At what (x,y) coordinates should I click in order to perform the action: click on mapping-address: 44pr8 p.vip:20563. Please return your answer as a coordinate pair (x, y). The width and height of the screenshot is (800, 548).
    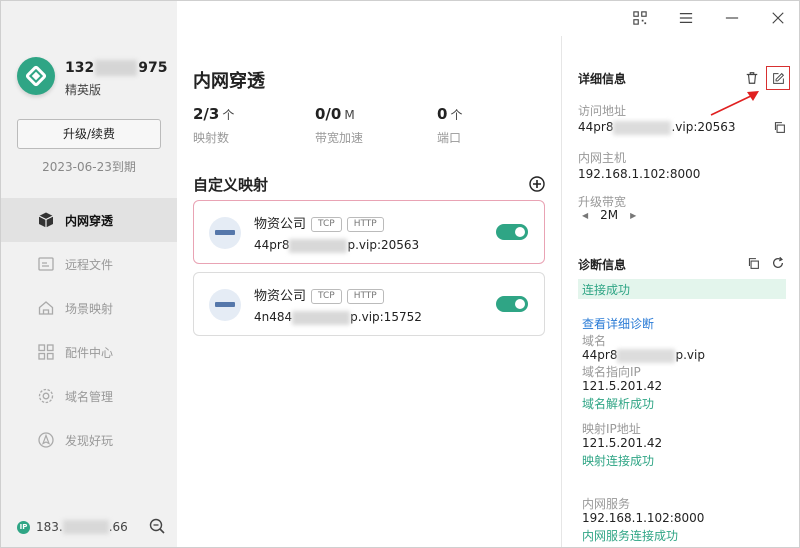
    Looking at the image, I should click on (336, 245).